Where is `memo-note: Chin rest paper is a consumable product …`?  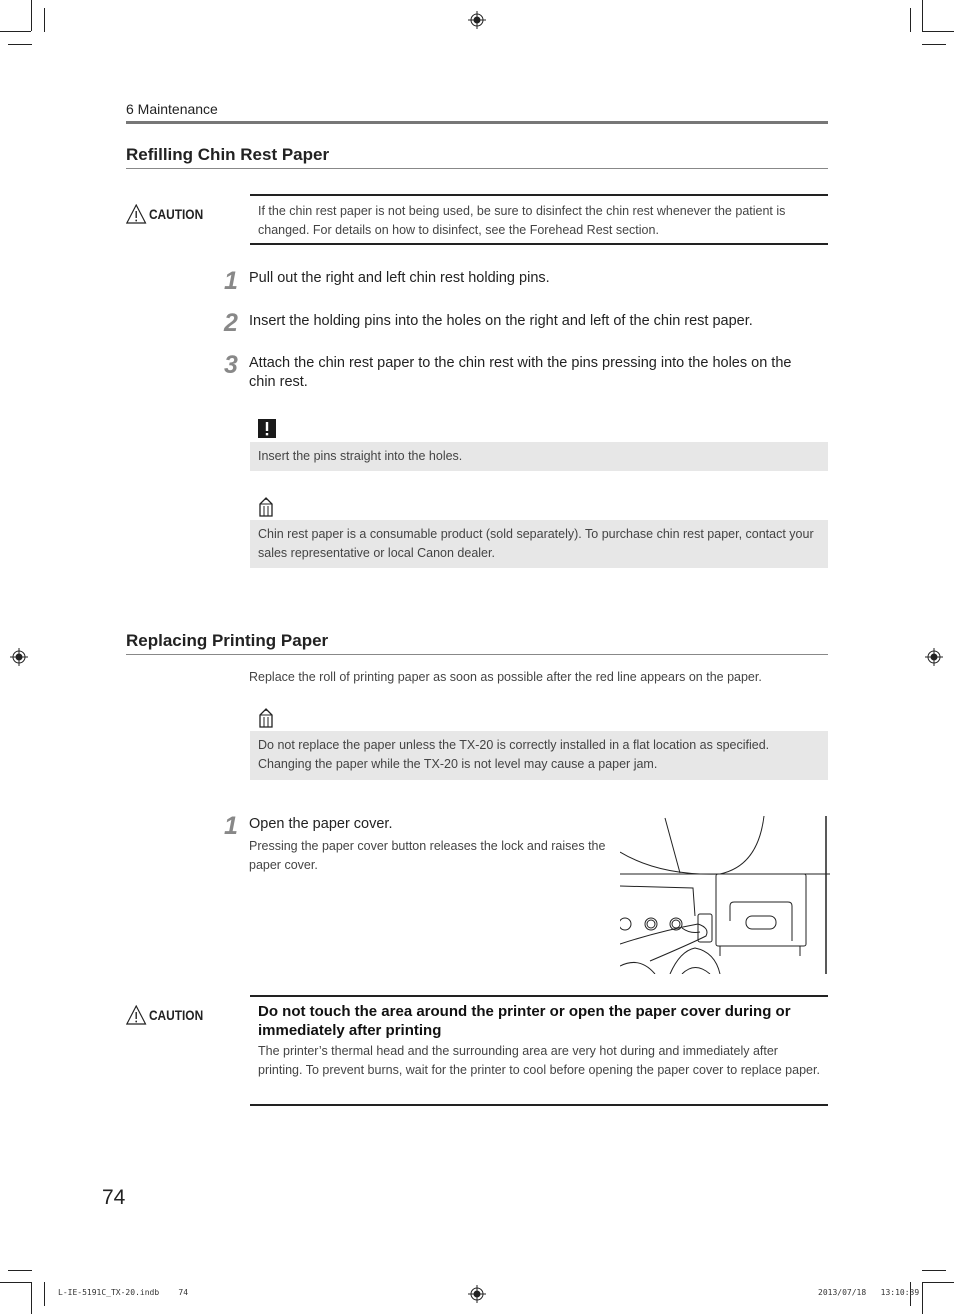
memo-note: Chin rest paper is a consumable product … is located at coordinates (539, 544).